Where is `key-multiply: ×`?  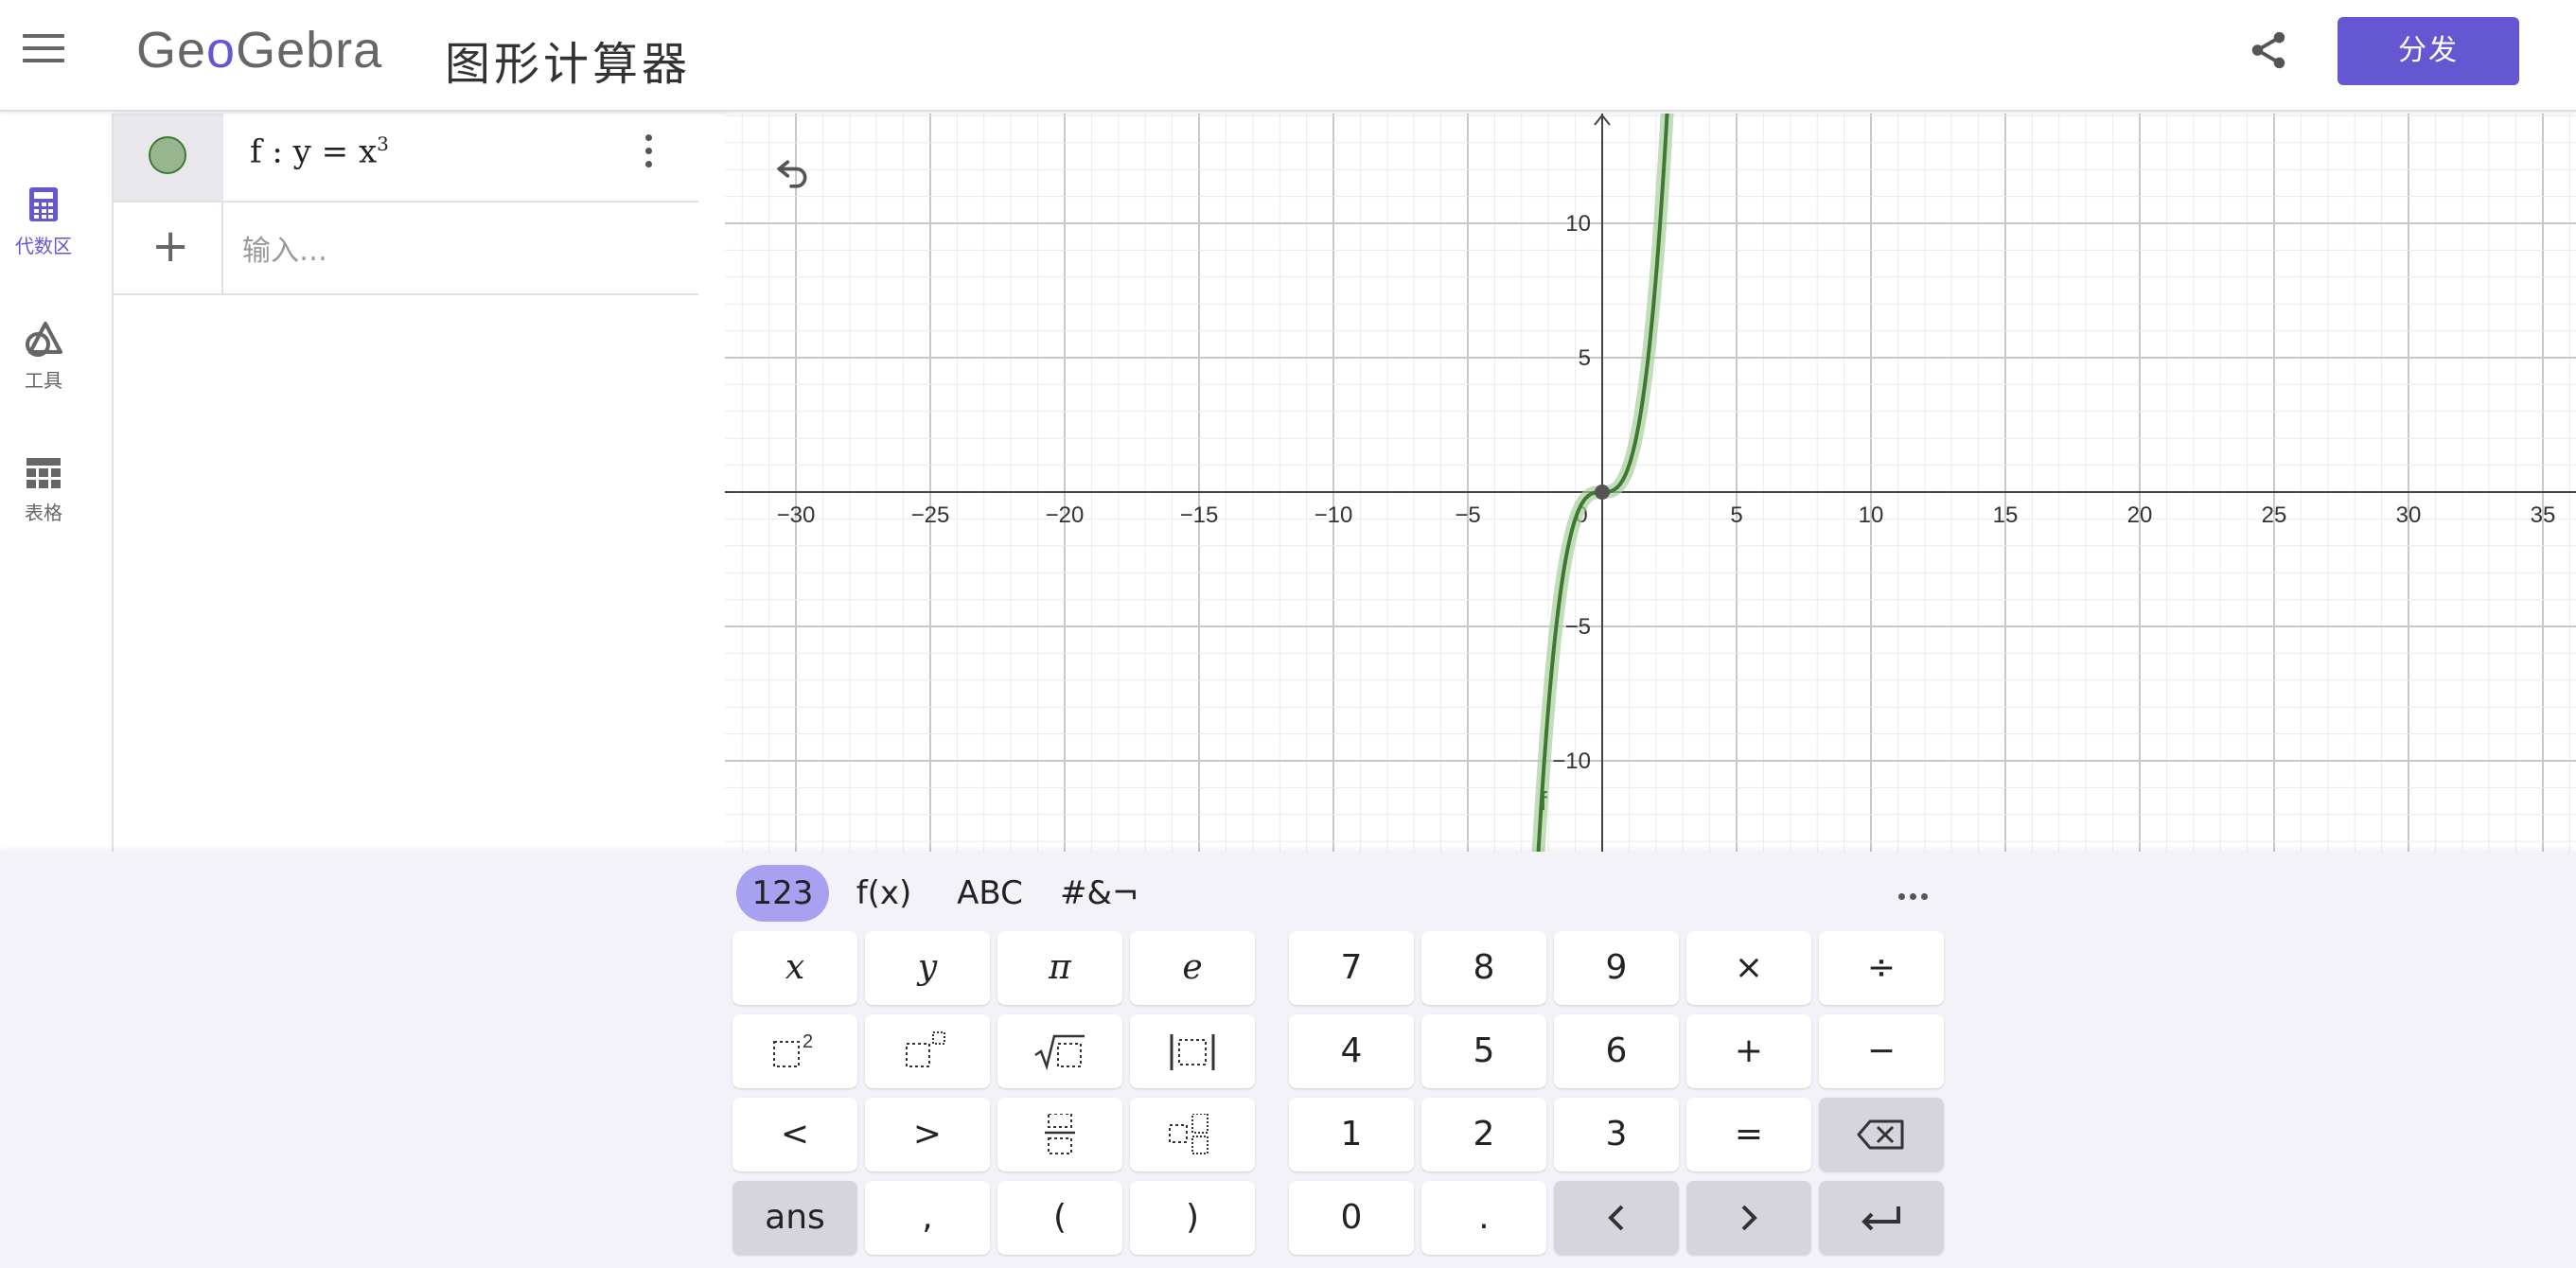 key-multiply: × is located at coordinates (1748, 968).